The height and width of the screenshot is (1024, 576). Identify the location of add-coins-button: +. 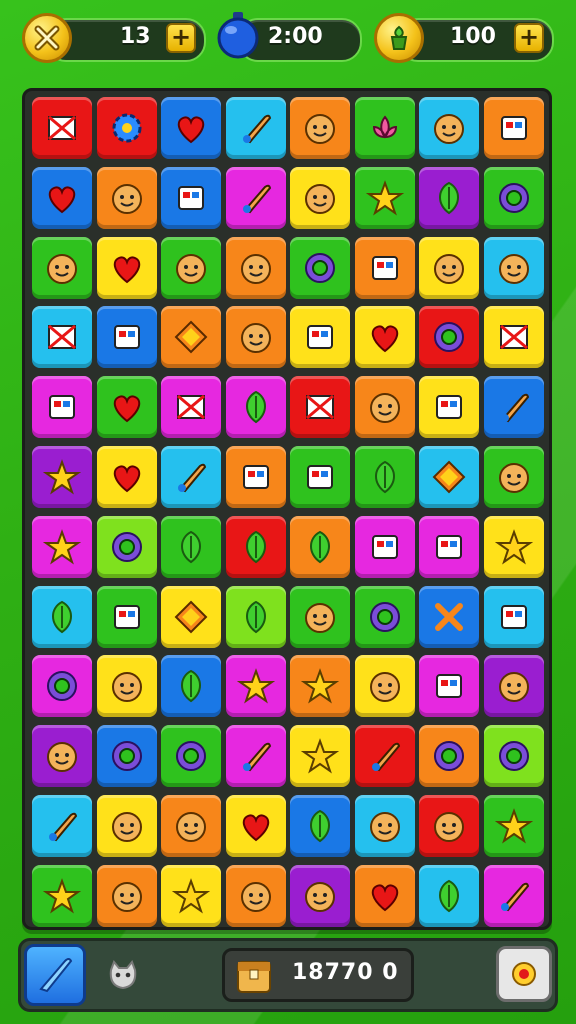
(529, 38).